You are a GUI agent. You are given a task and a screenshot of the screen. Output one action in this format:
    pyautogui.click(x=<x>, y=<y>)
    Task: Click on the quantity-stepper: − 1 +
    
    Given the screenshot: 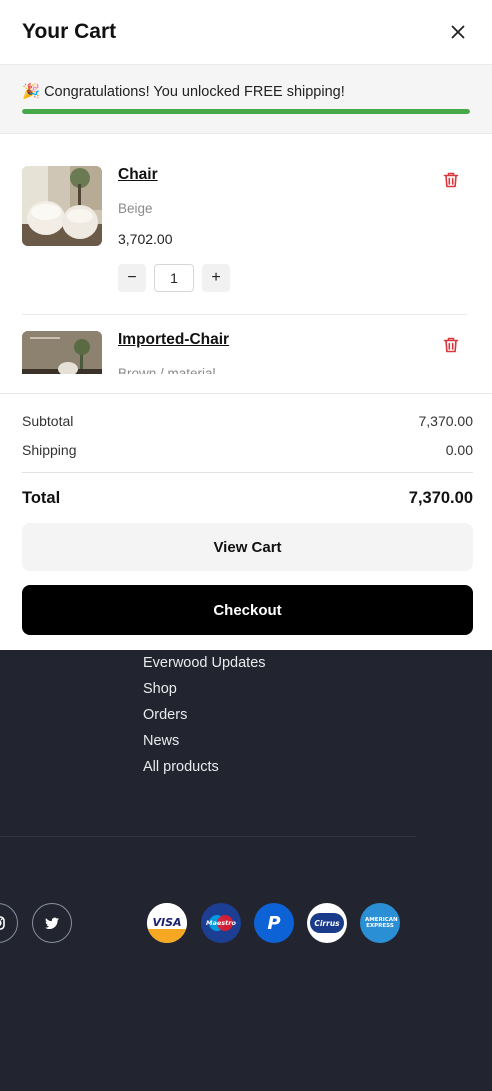 What is the action you would take?
    pyautogui.click(x=174, y=278)
    